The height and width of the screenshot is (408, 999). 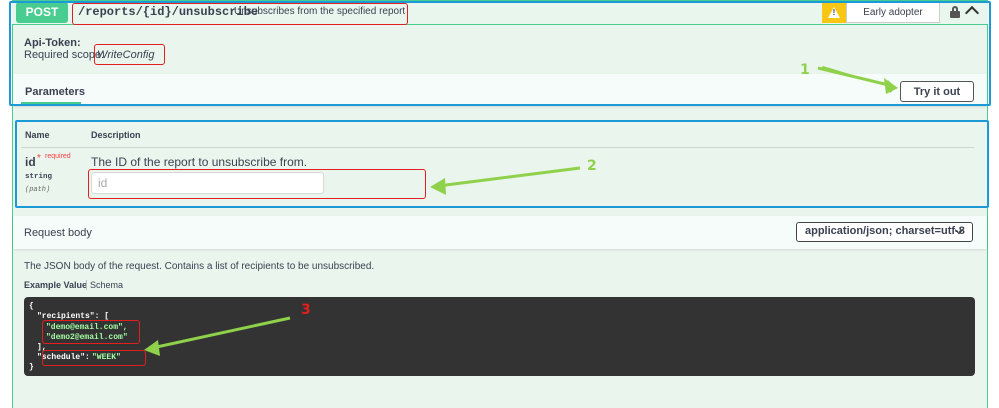 I want to click on arrow-3-head, so click(x=152, y=348).